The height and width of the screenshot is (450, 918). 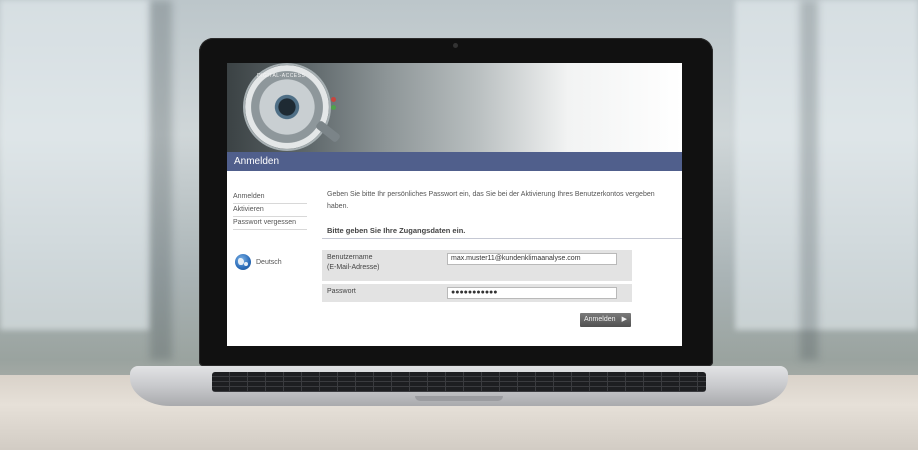 I want to click on background-window-right, so click(x=826, y=165).